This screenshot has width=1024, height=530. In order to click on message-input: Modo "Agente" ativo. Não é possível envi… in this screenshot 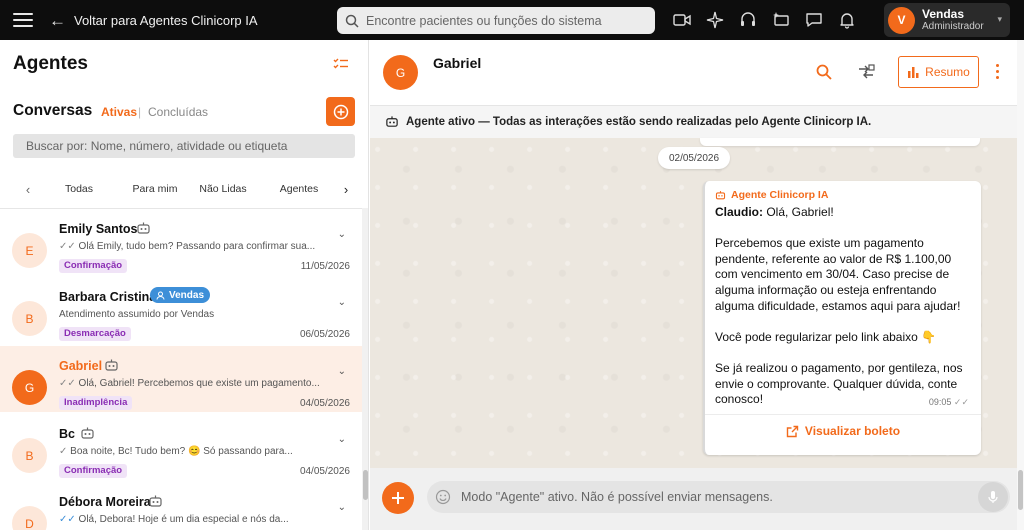, I will do `click(718, 497)`.